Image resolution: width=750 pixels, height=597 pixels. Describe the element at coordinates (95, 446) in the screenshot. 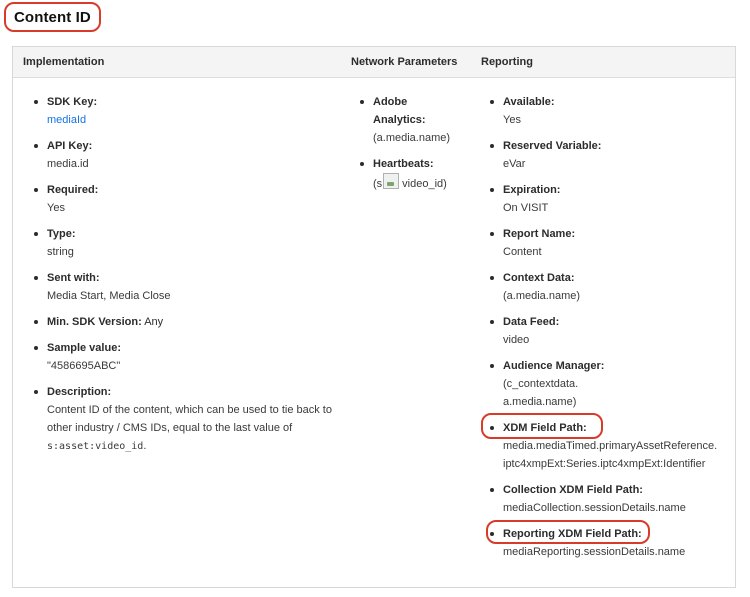

I see `description-code: s:asset:video_id` at that location.